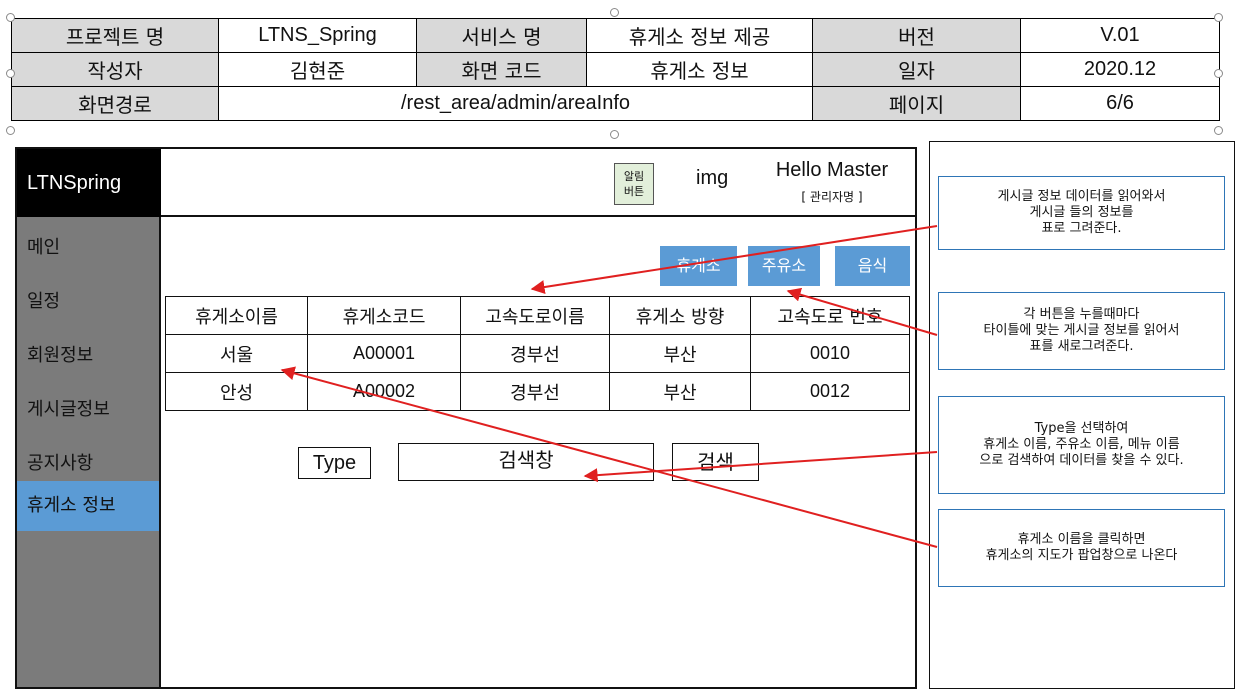 The image size is (1242, 696). I want to click on food-filter-button: 음식, so click(872, 266).